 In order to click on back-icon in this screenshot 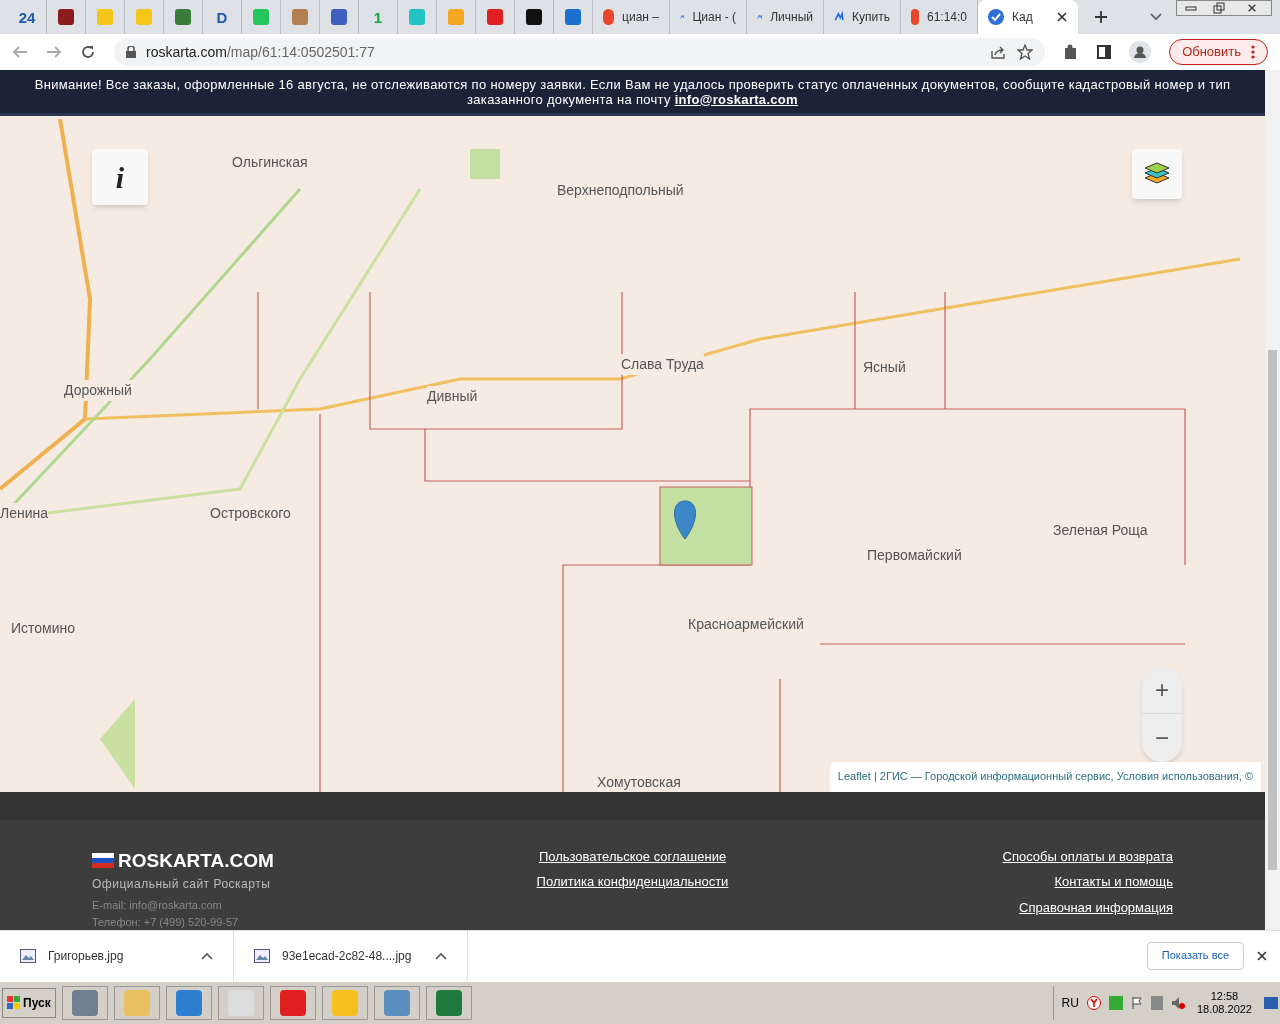, I will do `click(20, 52)`.